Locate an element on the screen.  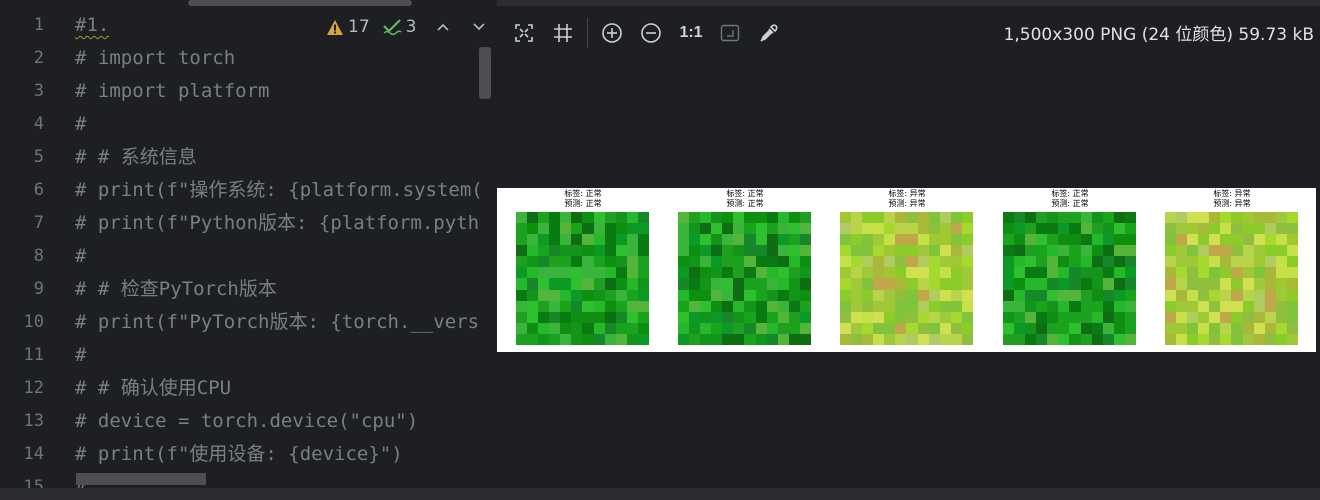
chevron-down-icon is located at coordinates (479, 27).